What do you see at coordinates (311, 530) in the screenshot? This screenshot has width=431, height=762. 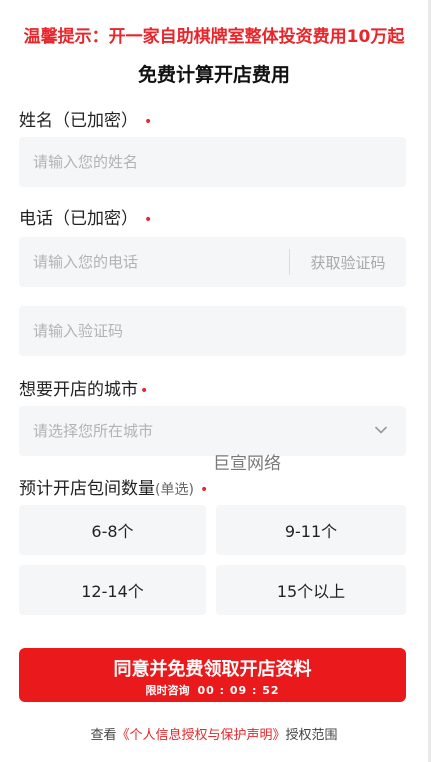 I see `room-option: 9-11个` at bounding box center [311, 530].